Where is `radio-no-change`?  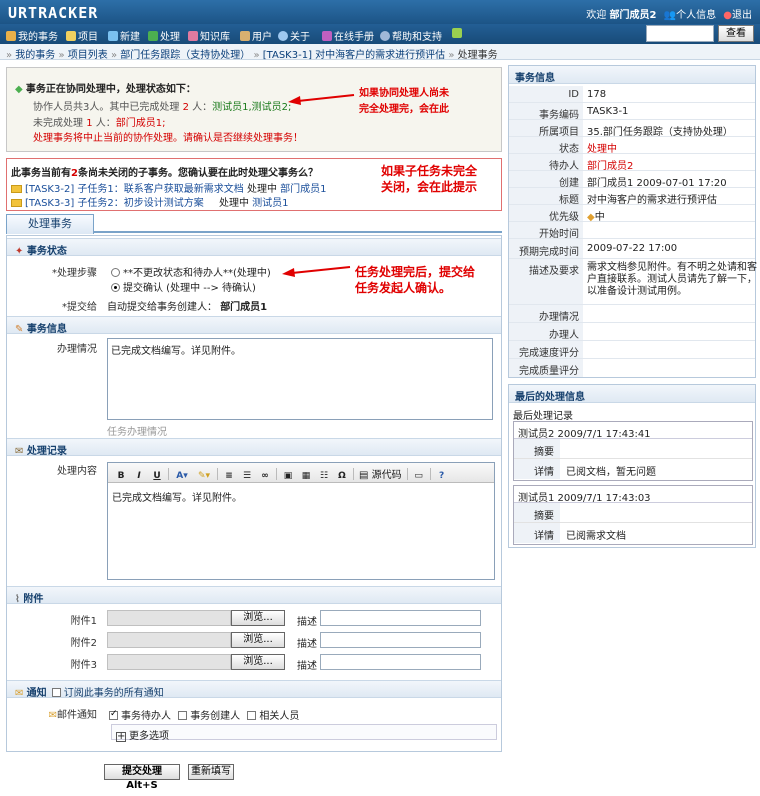
radio-no-change is located at coordinates (115, 272).